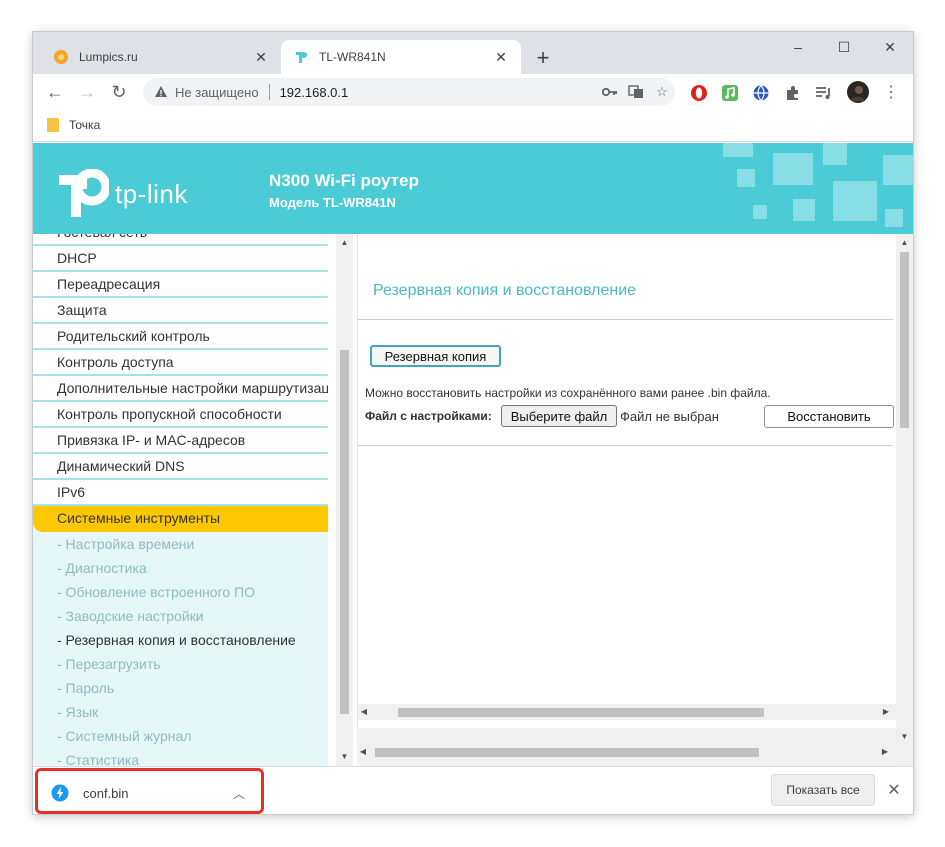 The height and width of the screenshot is (847, 945). What do you see at coordinates (149, 791) in the screenshot?
I see `highlight-box` at bounding box center [149, 791].